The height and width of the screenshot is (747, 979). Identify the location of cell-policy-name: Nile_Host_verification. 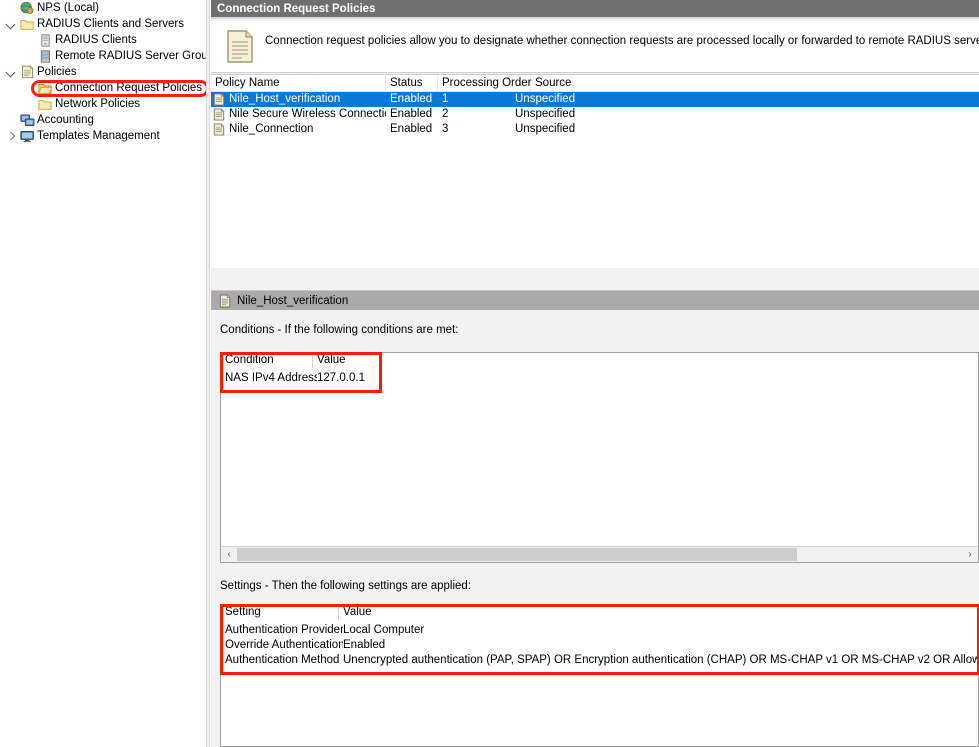
(285, 99).